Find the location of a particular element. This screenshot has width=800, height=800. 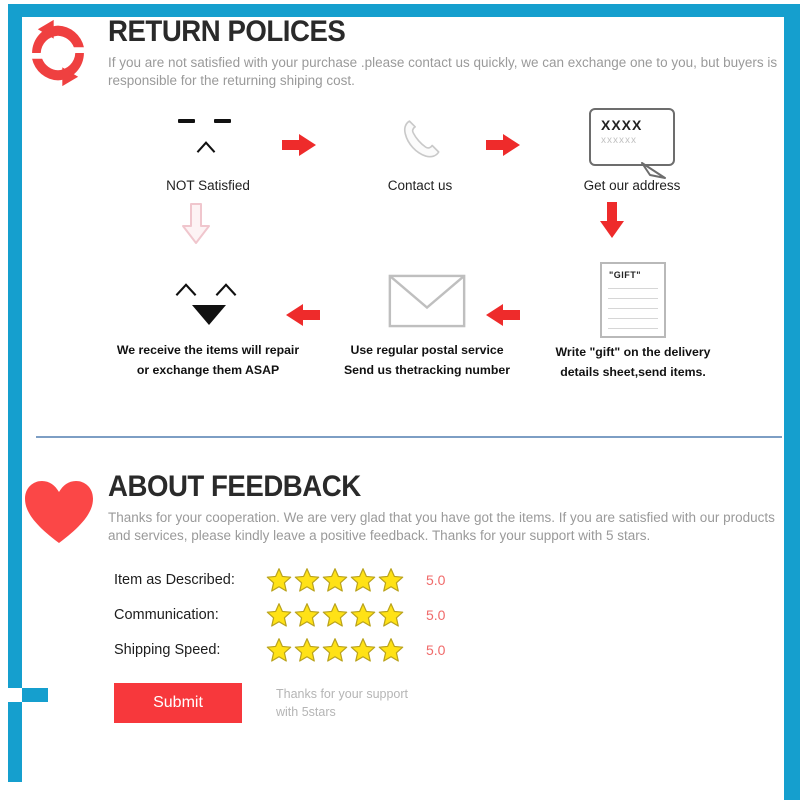

happy-face-icon is located at coordinates (208, 305).